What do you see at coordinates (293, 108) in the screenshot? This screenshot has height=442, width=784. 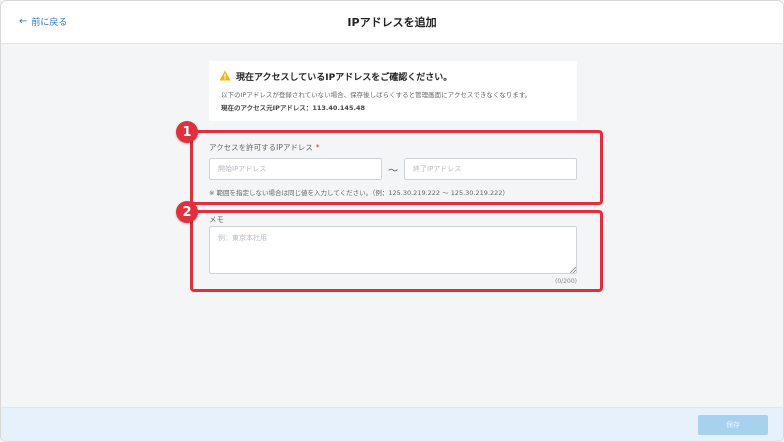 I see `current-ip-text: 現在のアクセス元IPアドレス：113.40.145.48` at bounding box center [293, 108].